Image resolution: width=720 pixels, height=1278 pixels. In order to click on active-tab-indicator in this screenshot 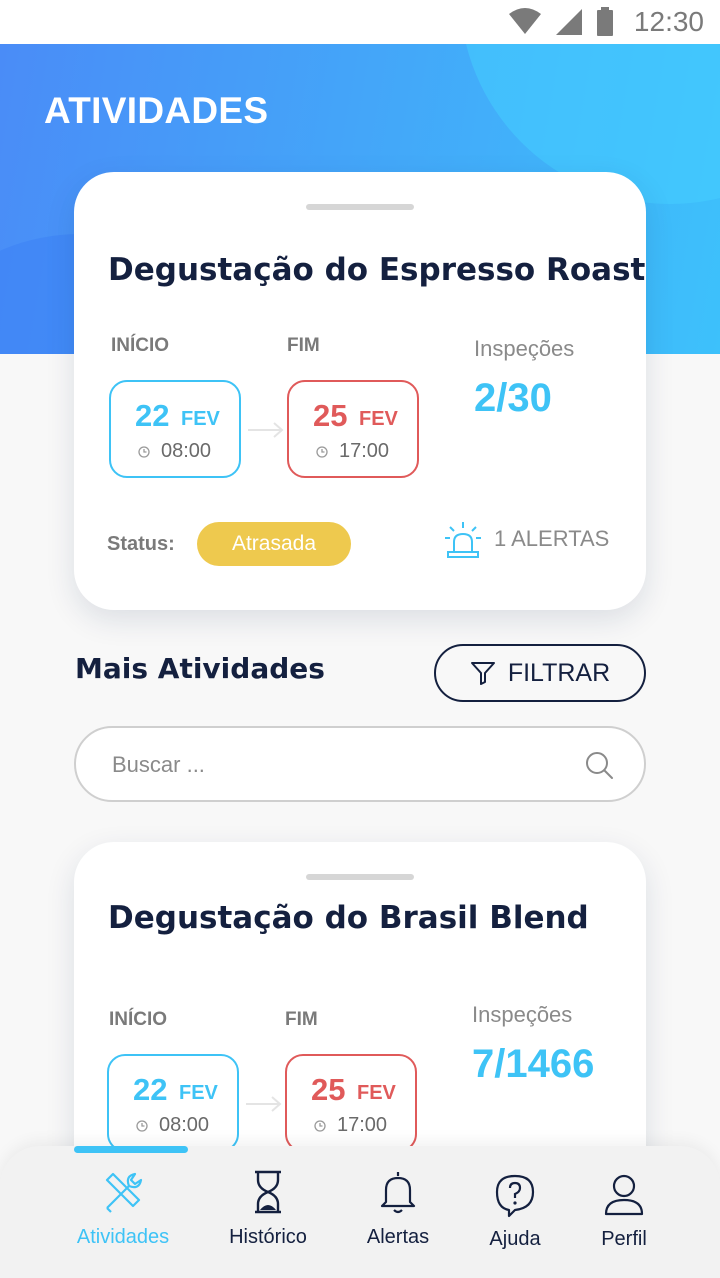, I will do `click(131, 1149)`.